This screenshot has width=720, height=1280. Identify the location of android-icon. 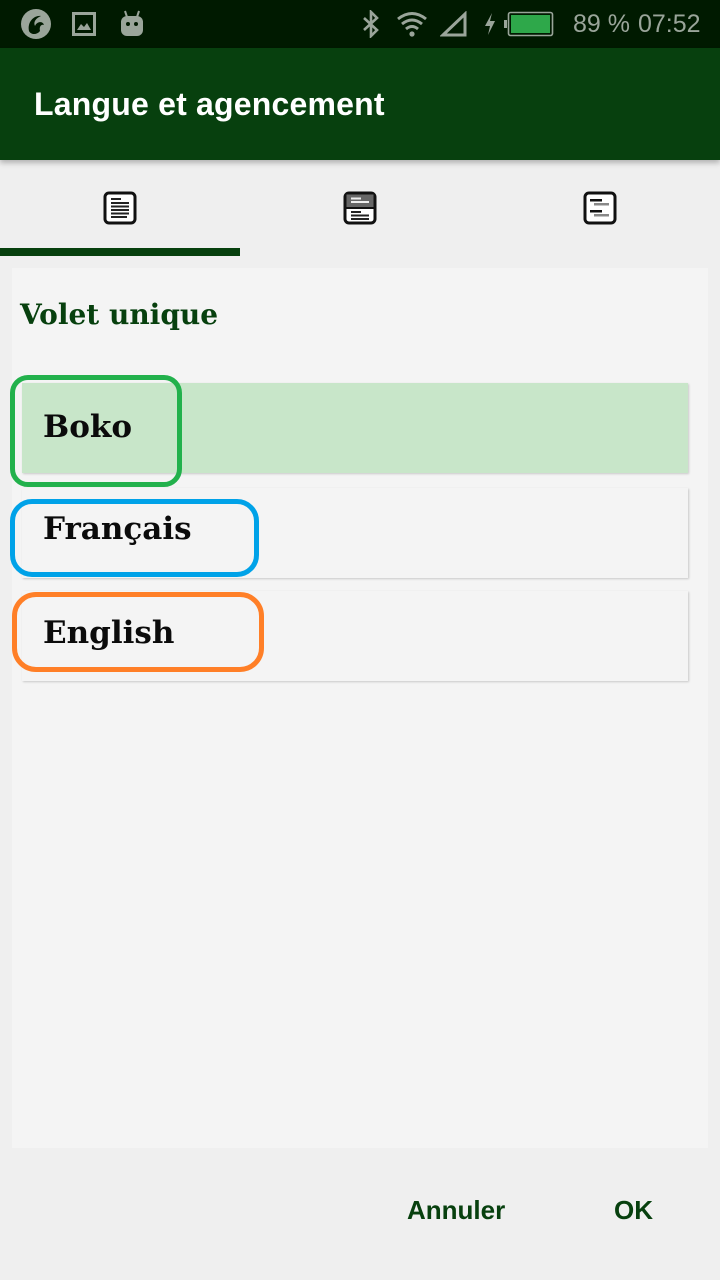
(132, 24).